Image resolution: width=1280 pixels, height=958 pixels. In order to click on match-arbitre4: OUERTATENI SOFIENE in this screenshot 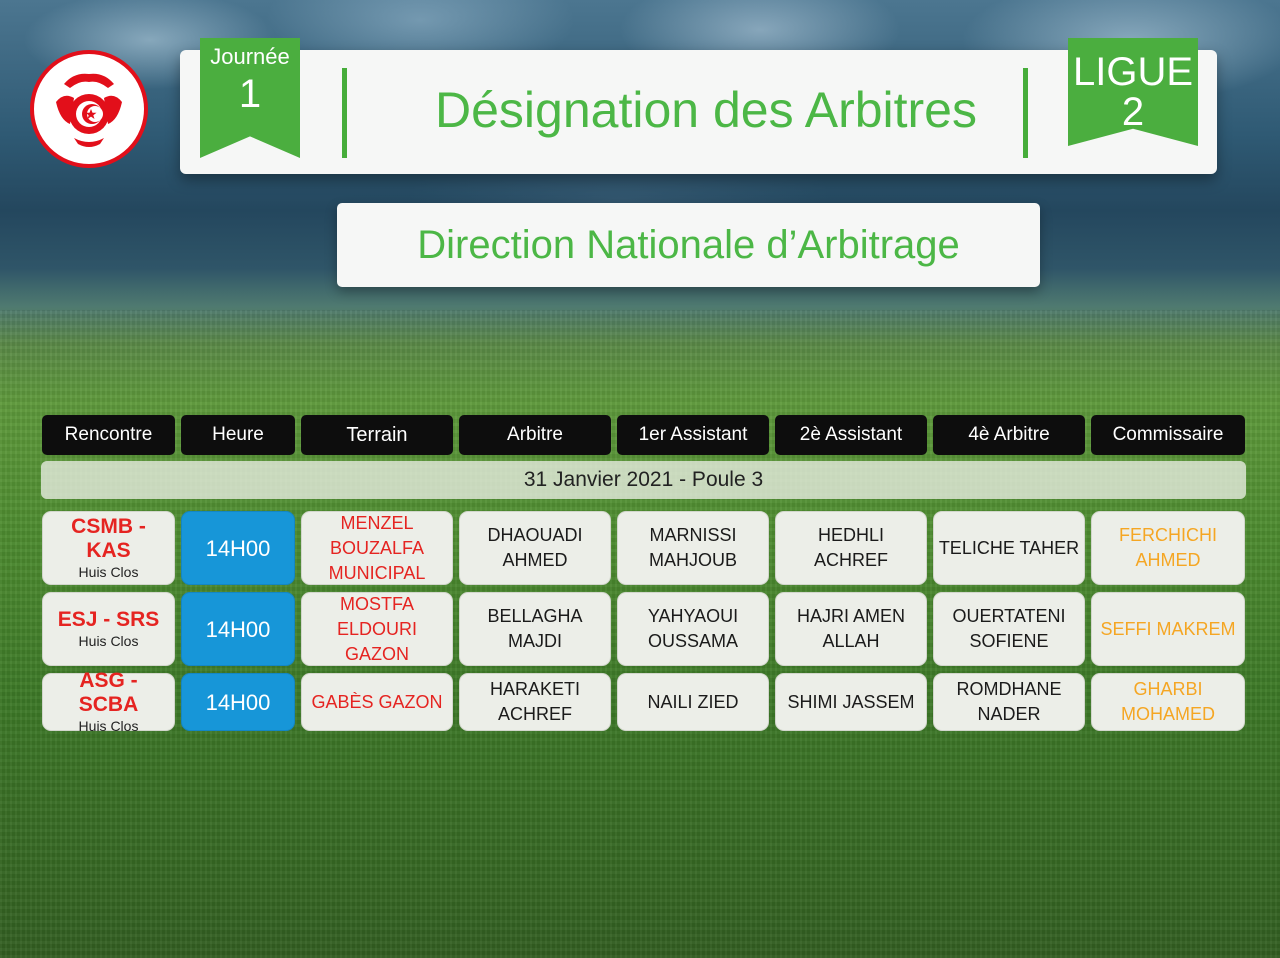, I will do `click(1009, 629)`.